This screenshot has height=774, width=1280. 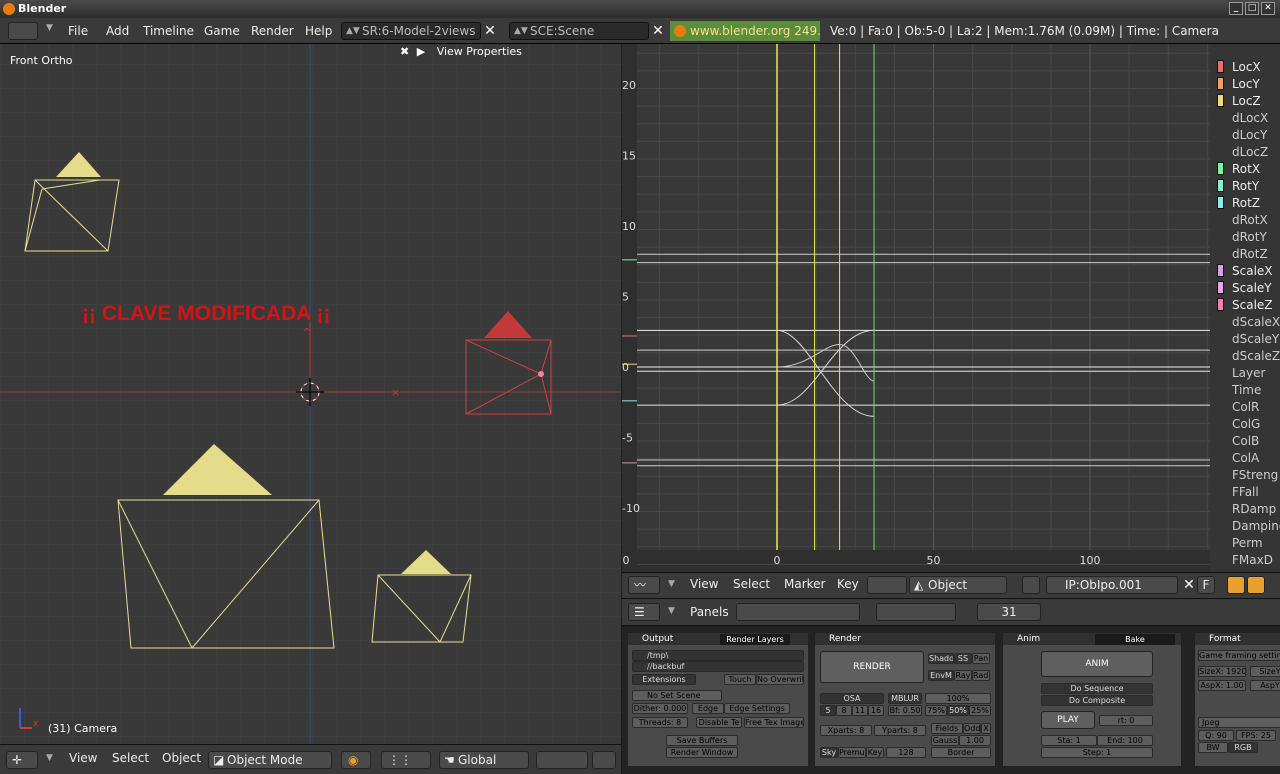 I want to click on unlink-ipo-button: ✕, so click(x=1189, y=585).